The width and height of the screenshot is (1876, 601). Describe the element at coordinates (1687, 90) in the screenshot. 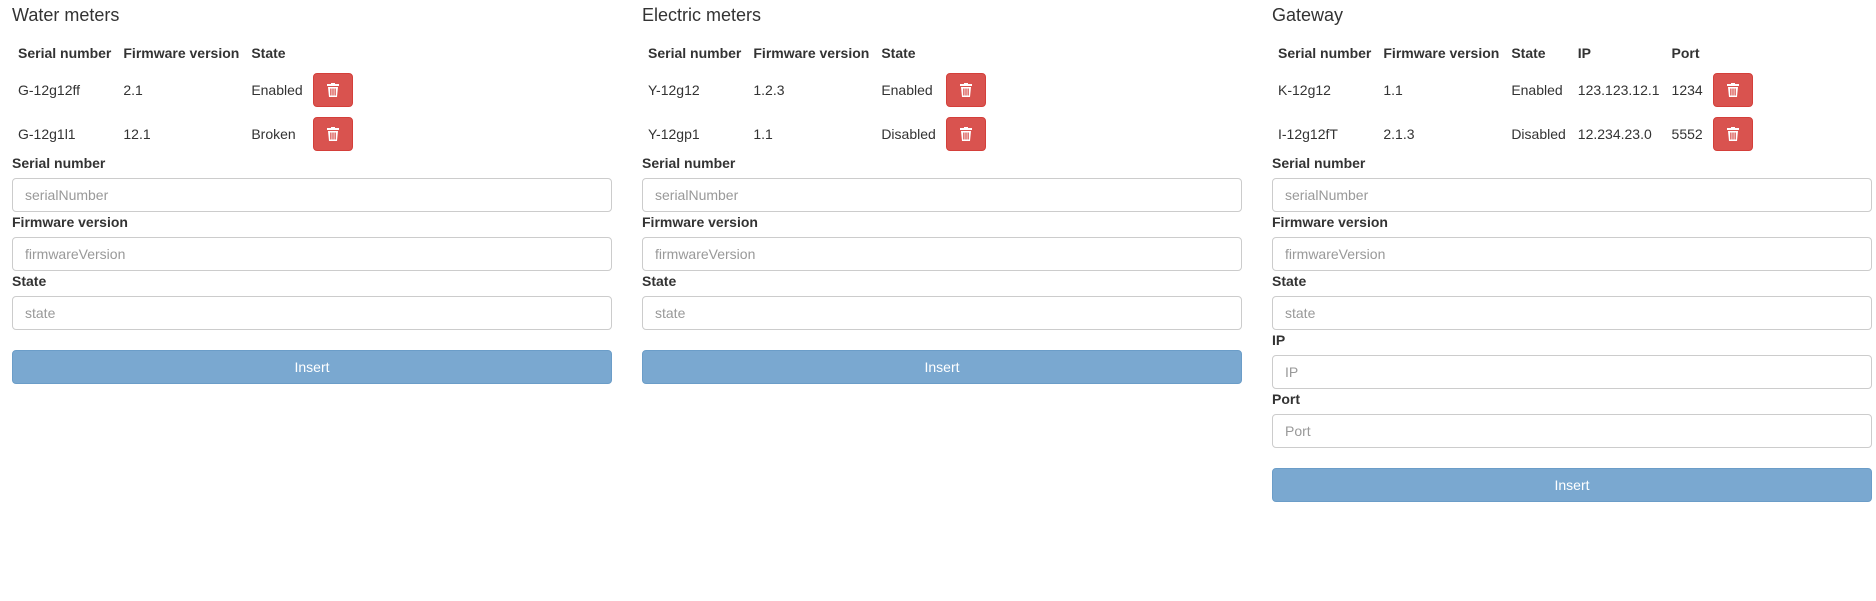

I see `cell-port: 1234` at that location.